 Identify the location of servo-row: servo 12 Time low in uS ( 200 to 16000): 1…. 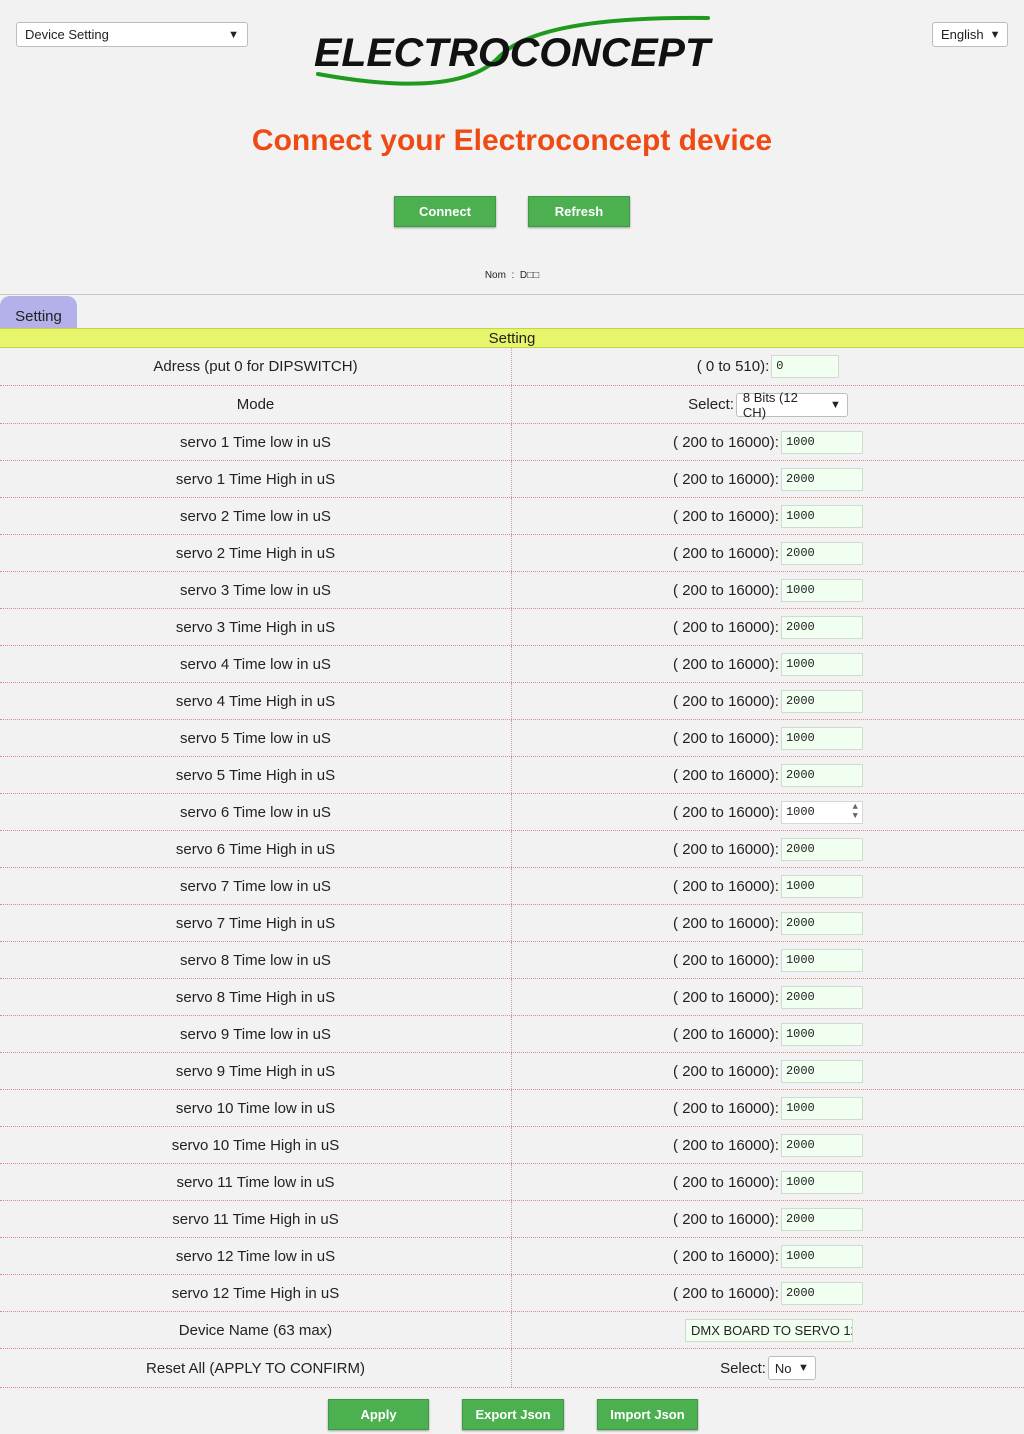
(512, 1256).